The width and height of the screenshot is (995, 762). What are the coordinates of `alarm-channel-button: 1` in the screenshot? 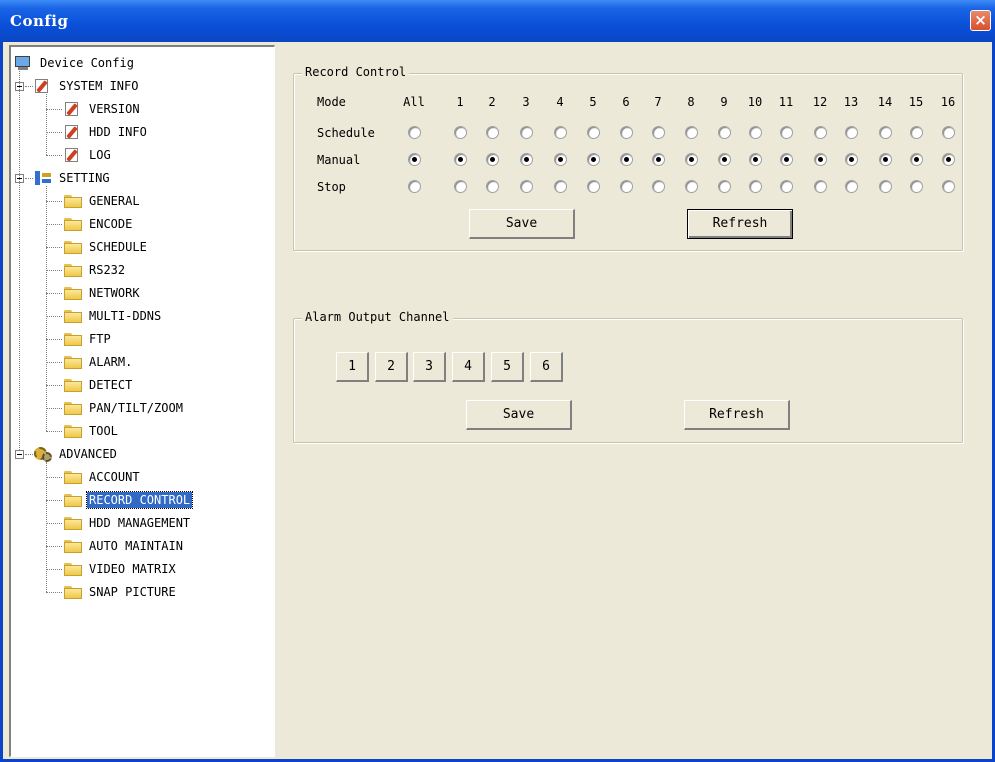 It's located at (352, 367).